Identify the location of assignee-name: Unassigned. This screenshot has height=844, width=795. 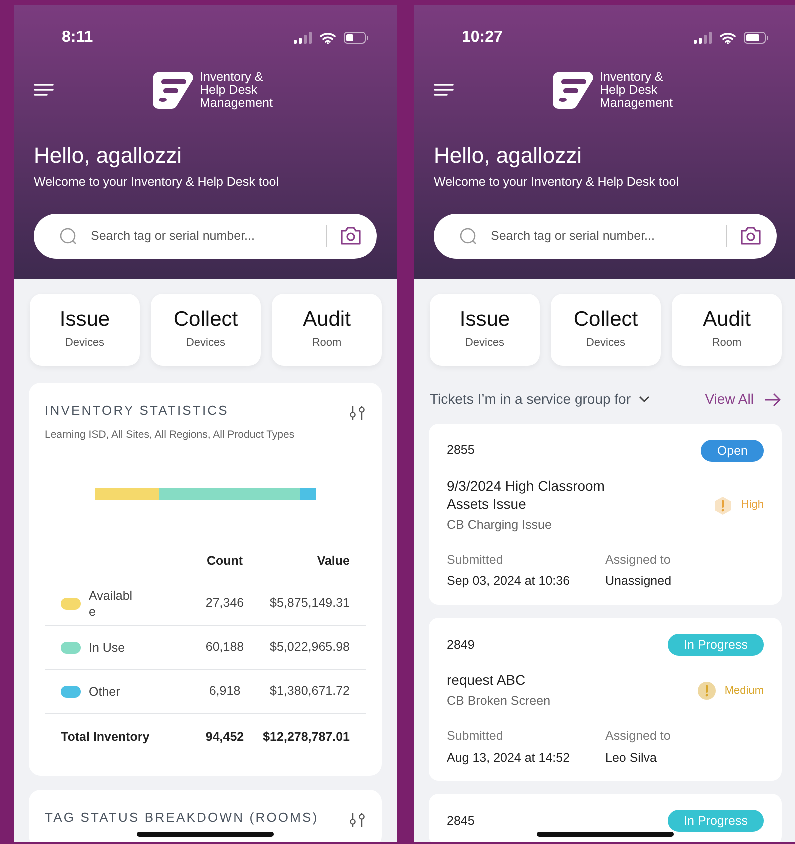
(639, 581).